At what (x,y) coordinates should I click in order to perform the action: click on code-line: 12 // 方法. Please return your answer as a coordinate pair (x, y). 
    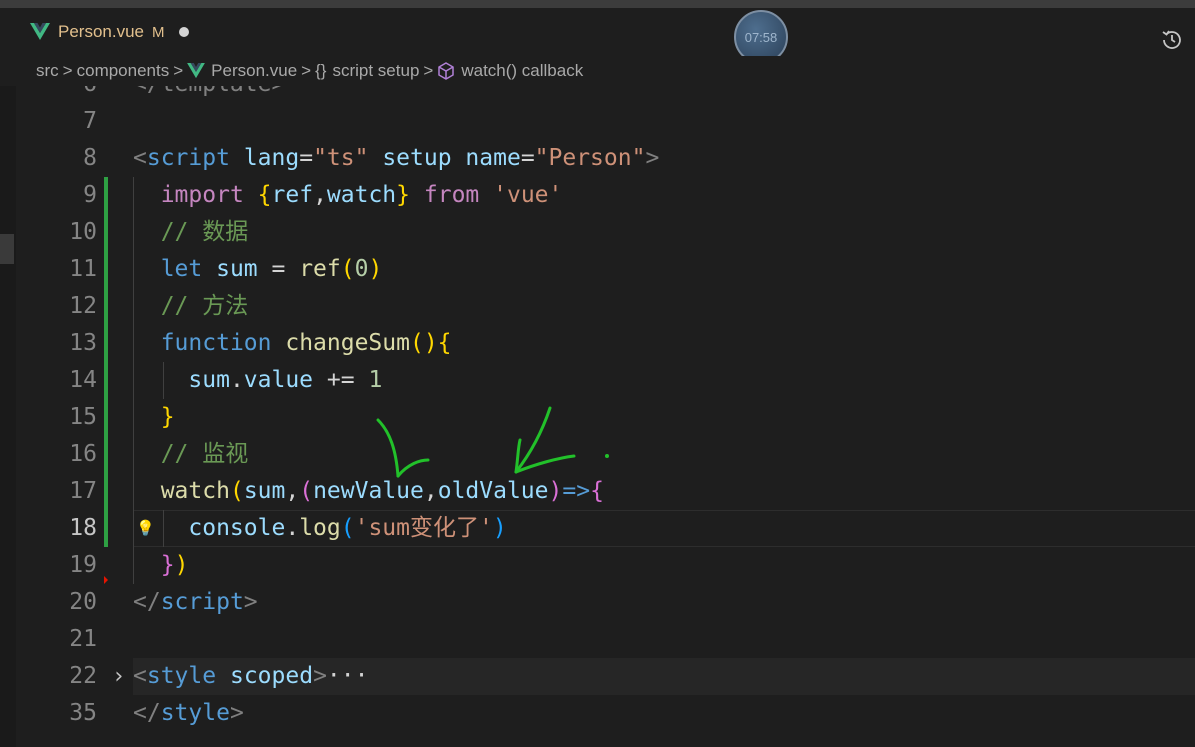
    Looking at the image, I should click on (597, 306).